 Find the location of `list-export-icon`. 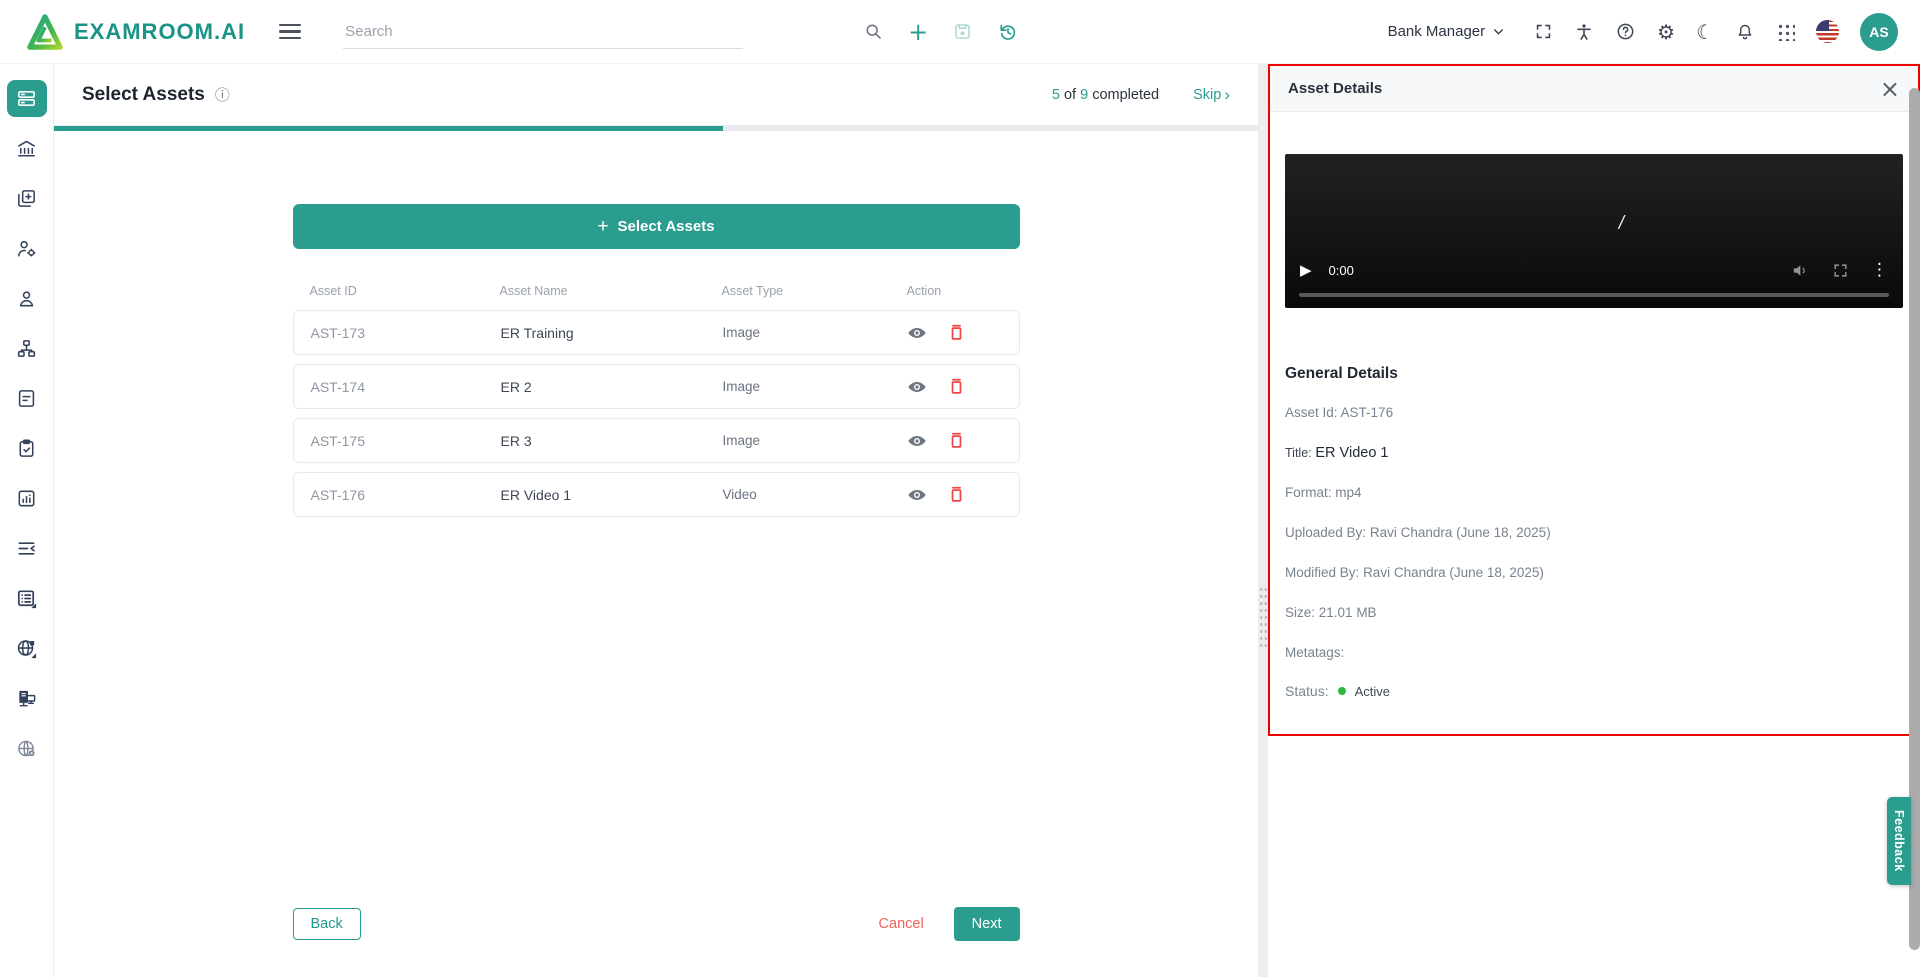

list-export-icon is located at coordinates (27, 599).